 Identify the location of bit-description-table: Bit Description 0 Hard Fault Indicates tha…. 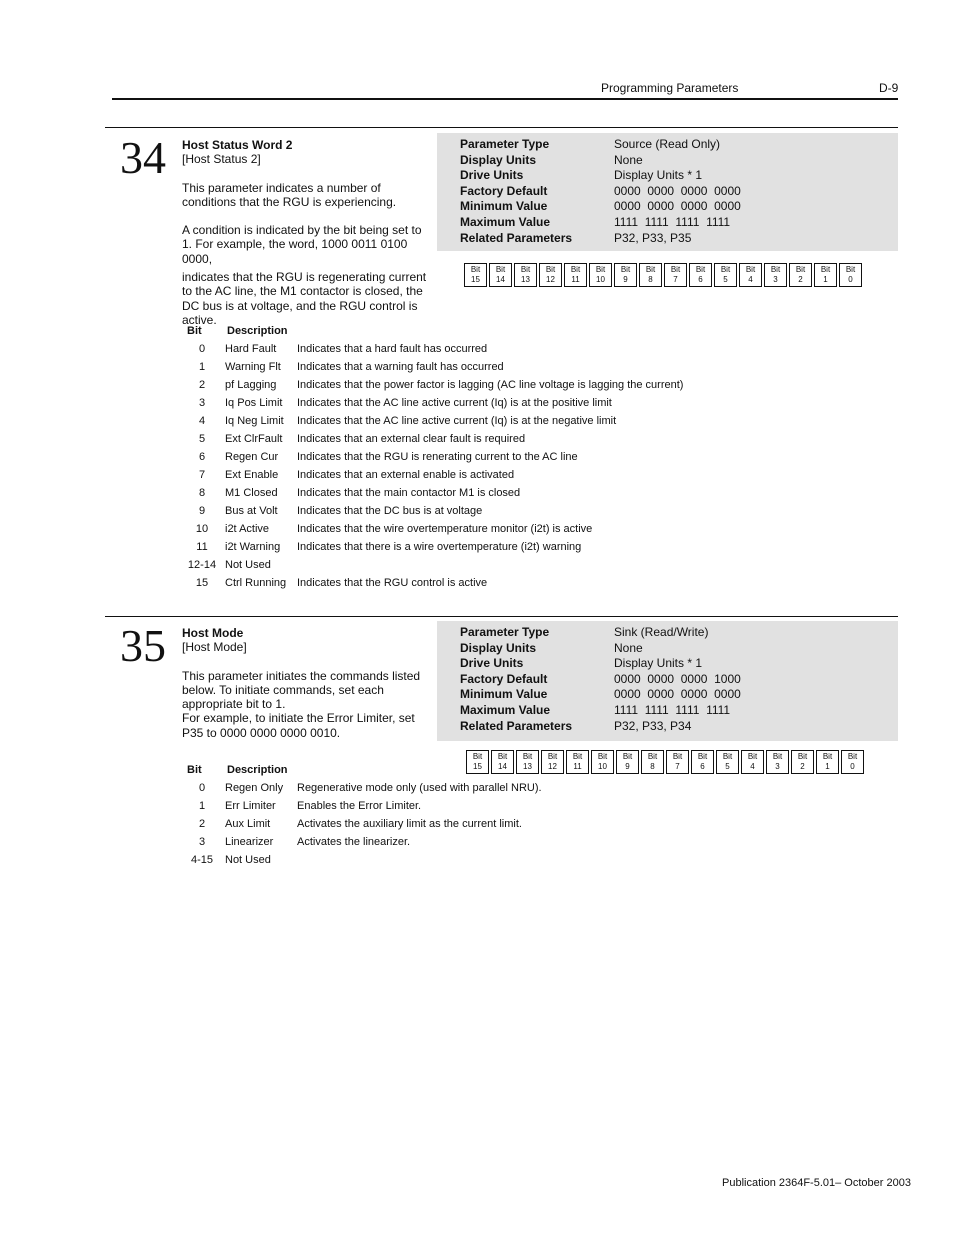
(434, 457).